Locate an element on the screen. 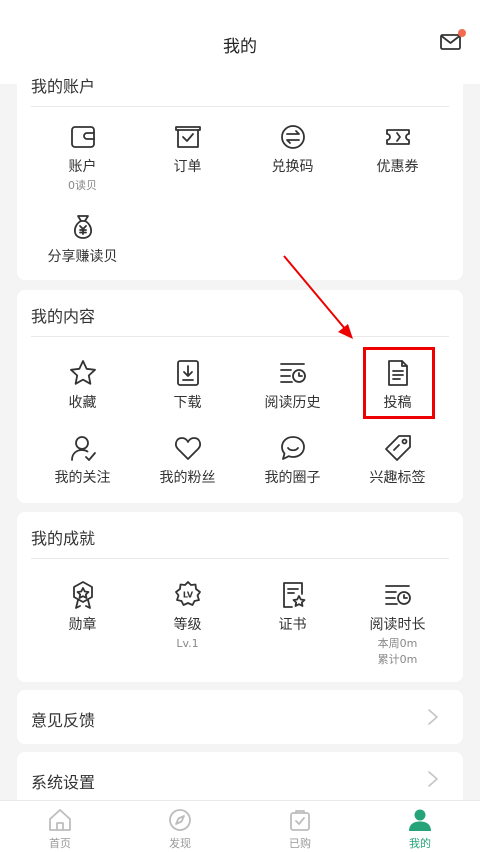 This screenshot has height=852, width=480. content-item-download: 下载 is located at coordinates (187, 385).